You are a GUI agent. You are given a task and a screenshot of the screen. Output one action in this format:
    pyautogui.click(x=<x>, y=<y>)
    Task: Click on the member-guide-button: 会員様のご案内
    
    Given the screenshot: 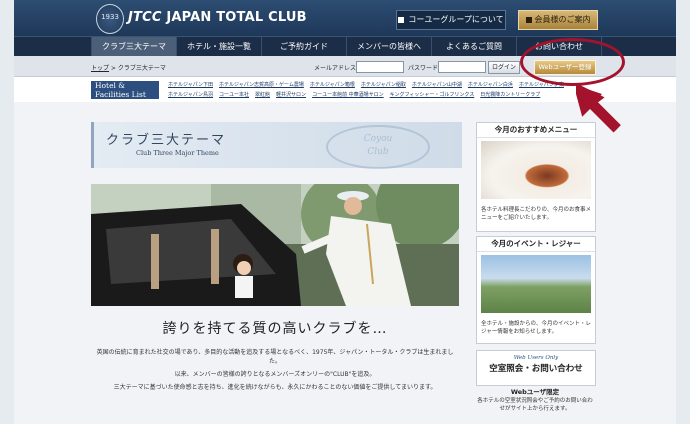 What is the action you would take?
    pyautogui.click(x=558, y=20)
    